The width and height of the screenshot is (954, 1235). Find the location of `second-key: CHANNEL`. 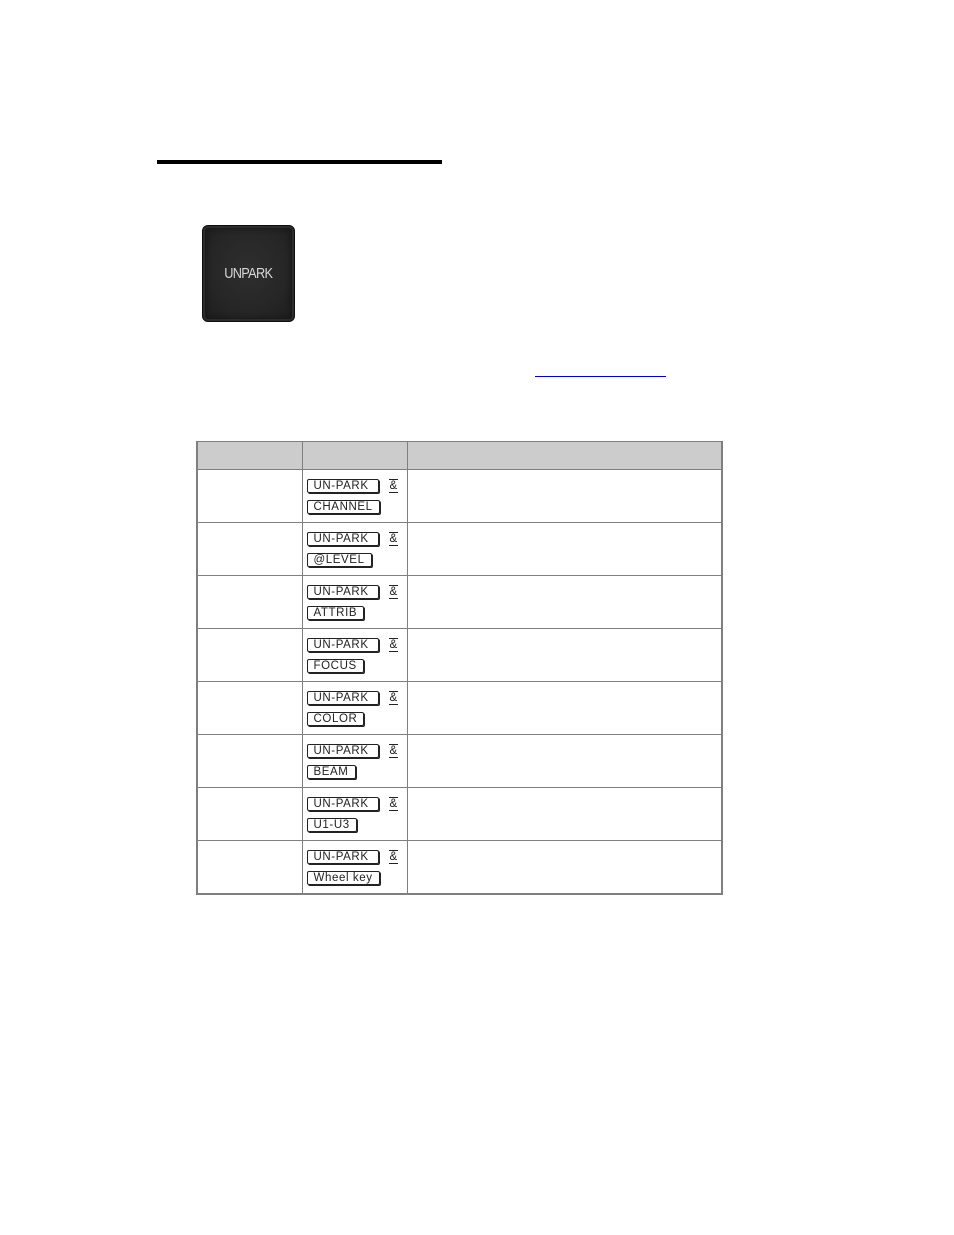

second-key: CHANNEL is located at coordinates (343, 507).